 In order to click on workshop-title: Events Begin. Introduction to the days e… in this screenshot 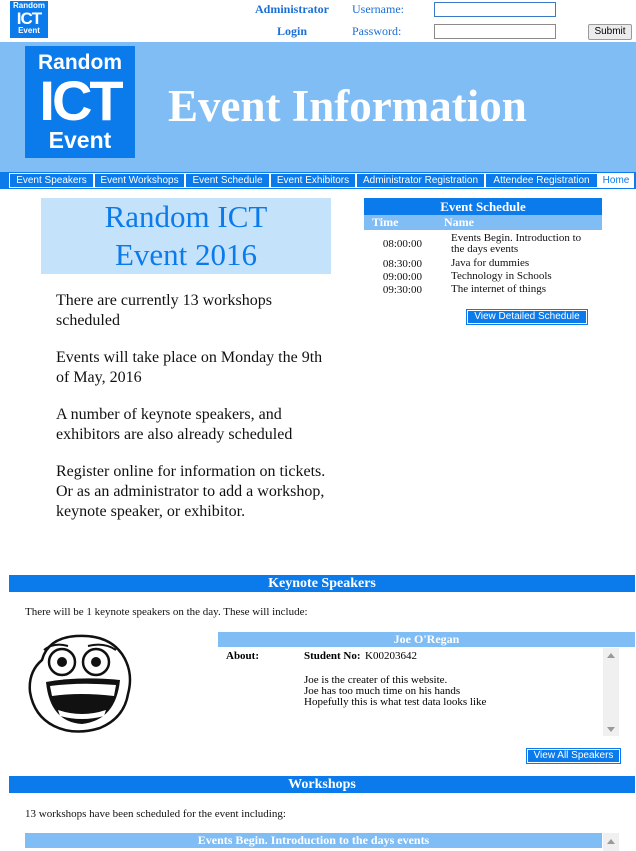, I will do `click(313, 840)`.